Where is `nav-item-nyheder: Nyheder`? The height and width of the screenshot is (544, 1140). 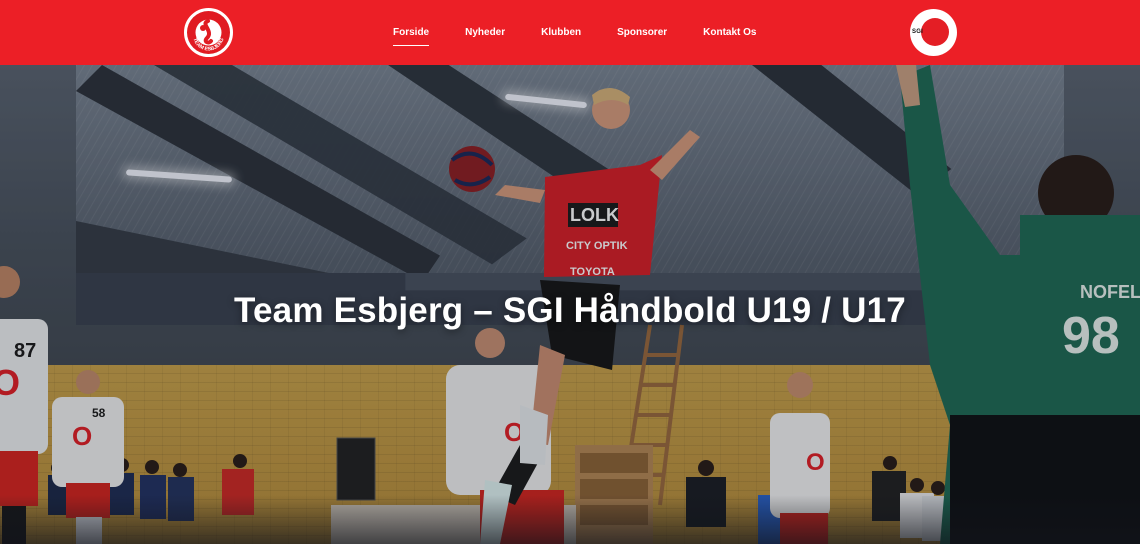 nav-item-nyheder: Nyheder is located at coordinates (485, 33).